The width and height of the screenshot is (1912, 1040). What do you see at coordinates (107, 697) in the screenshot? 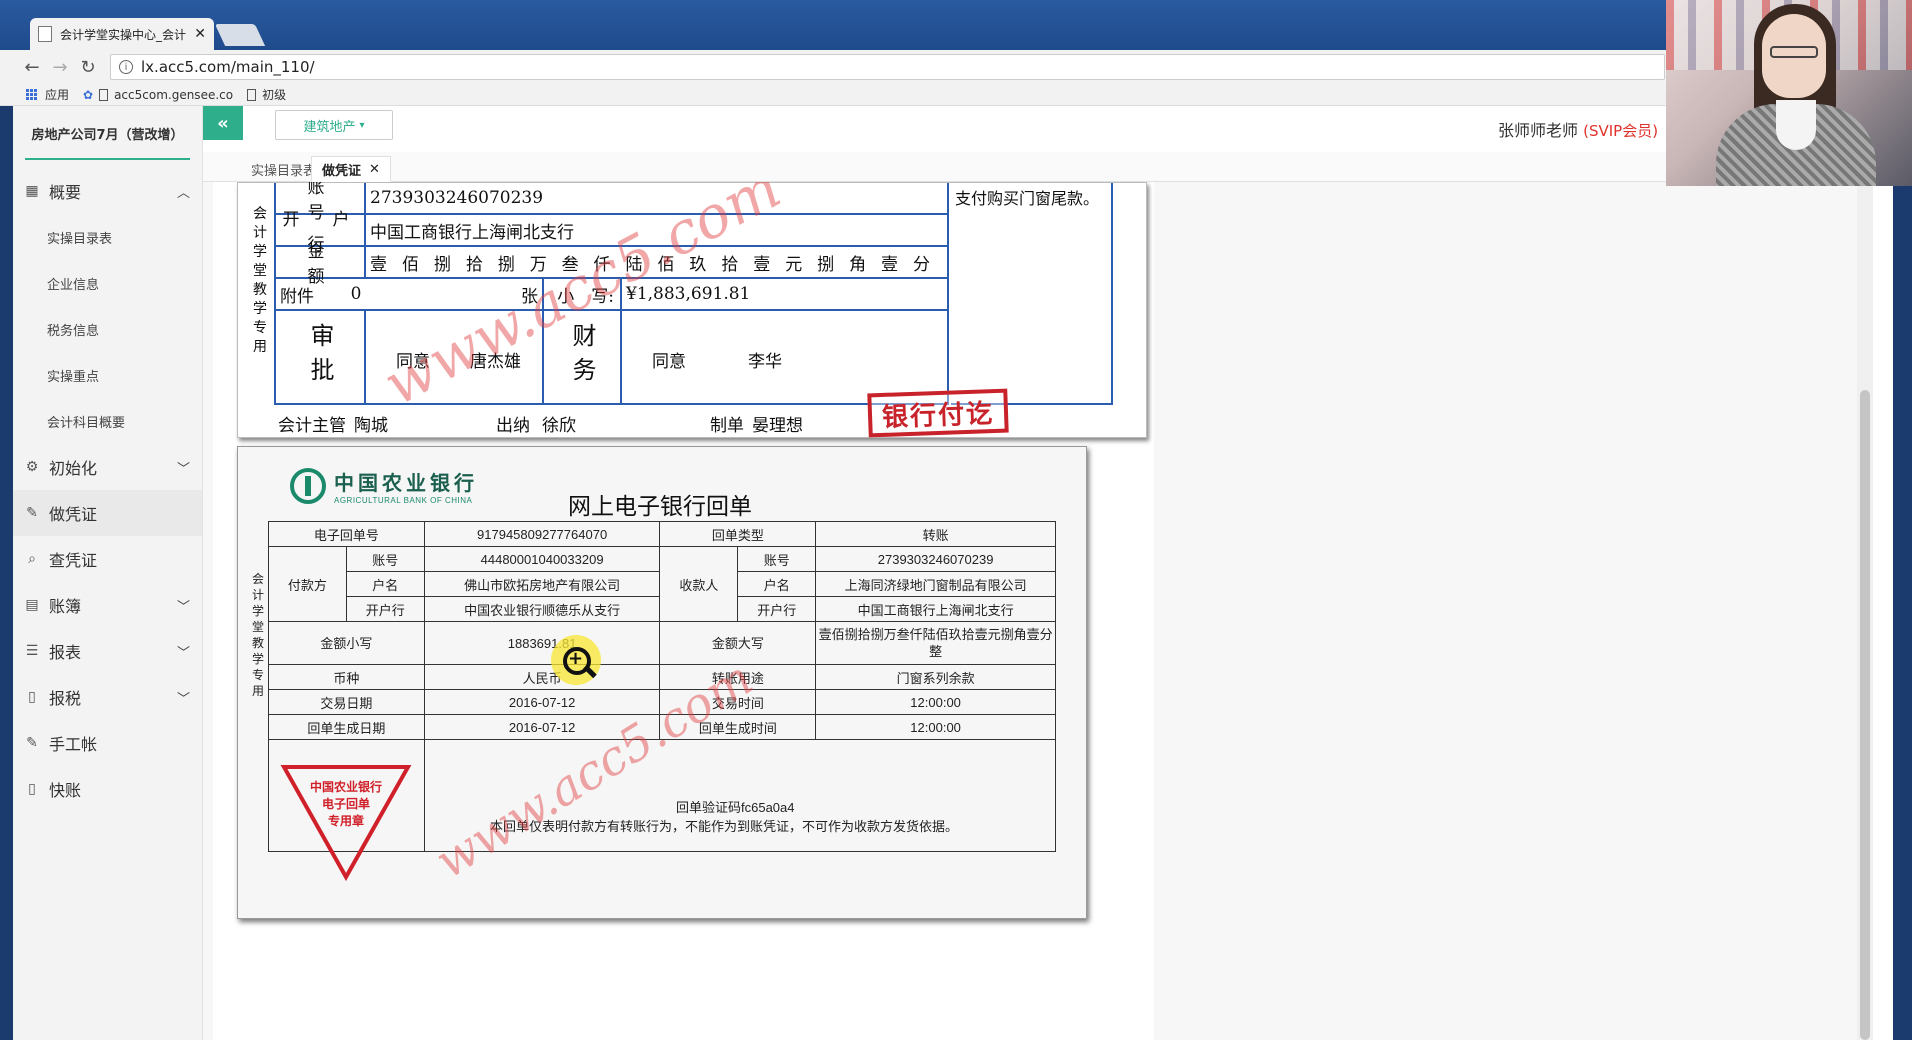
I see `sidebar-item-tax-filing: ▯ 报税 ﹀` at bounding box center [107, 697].